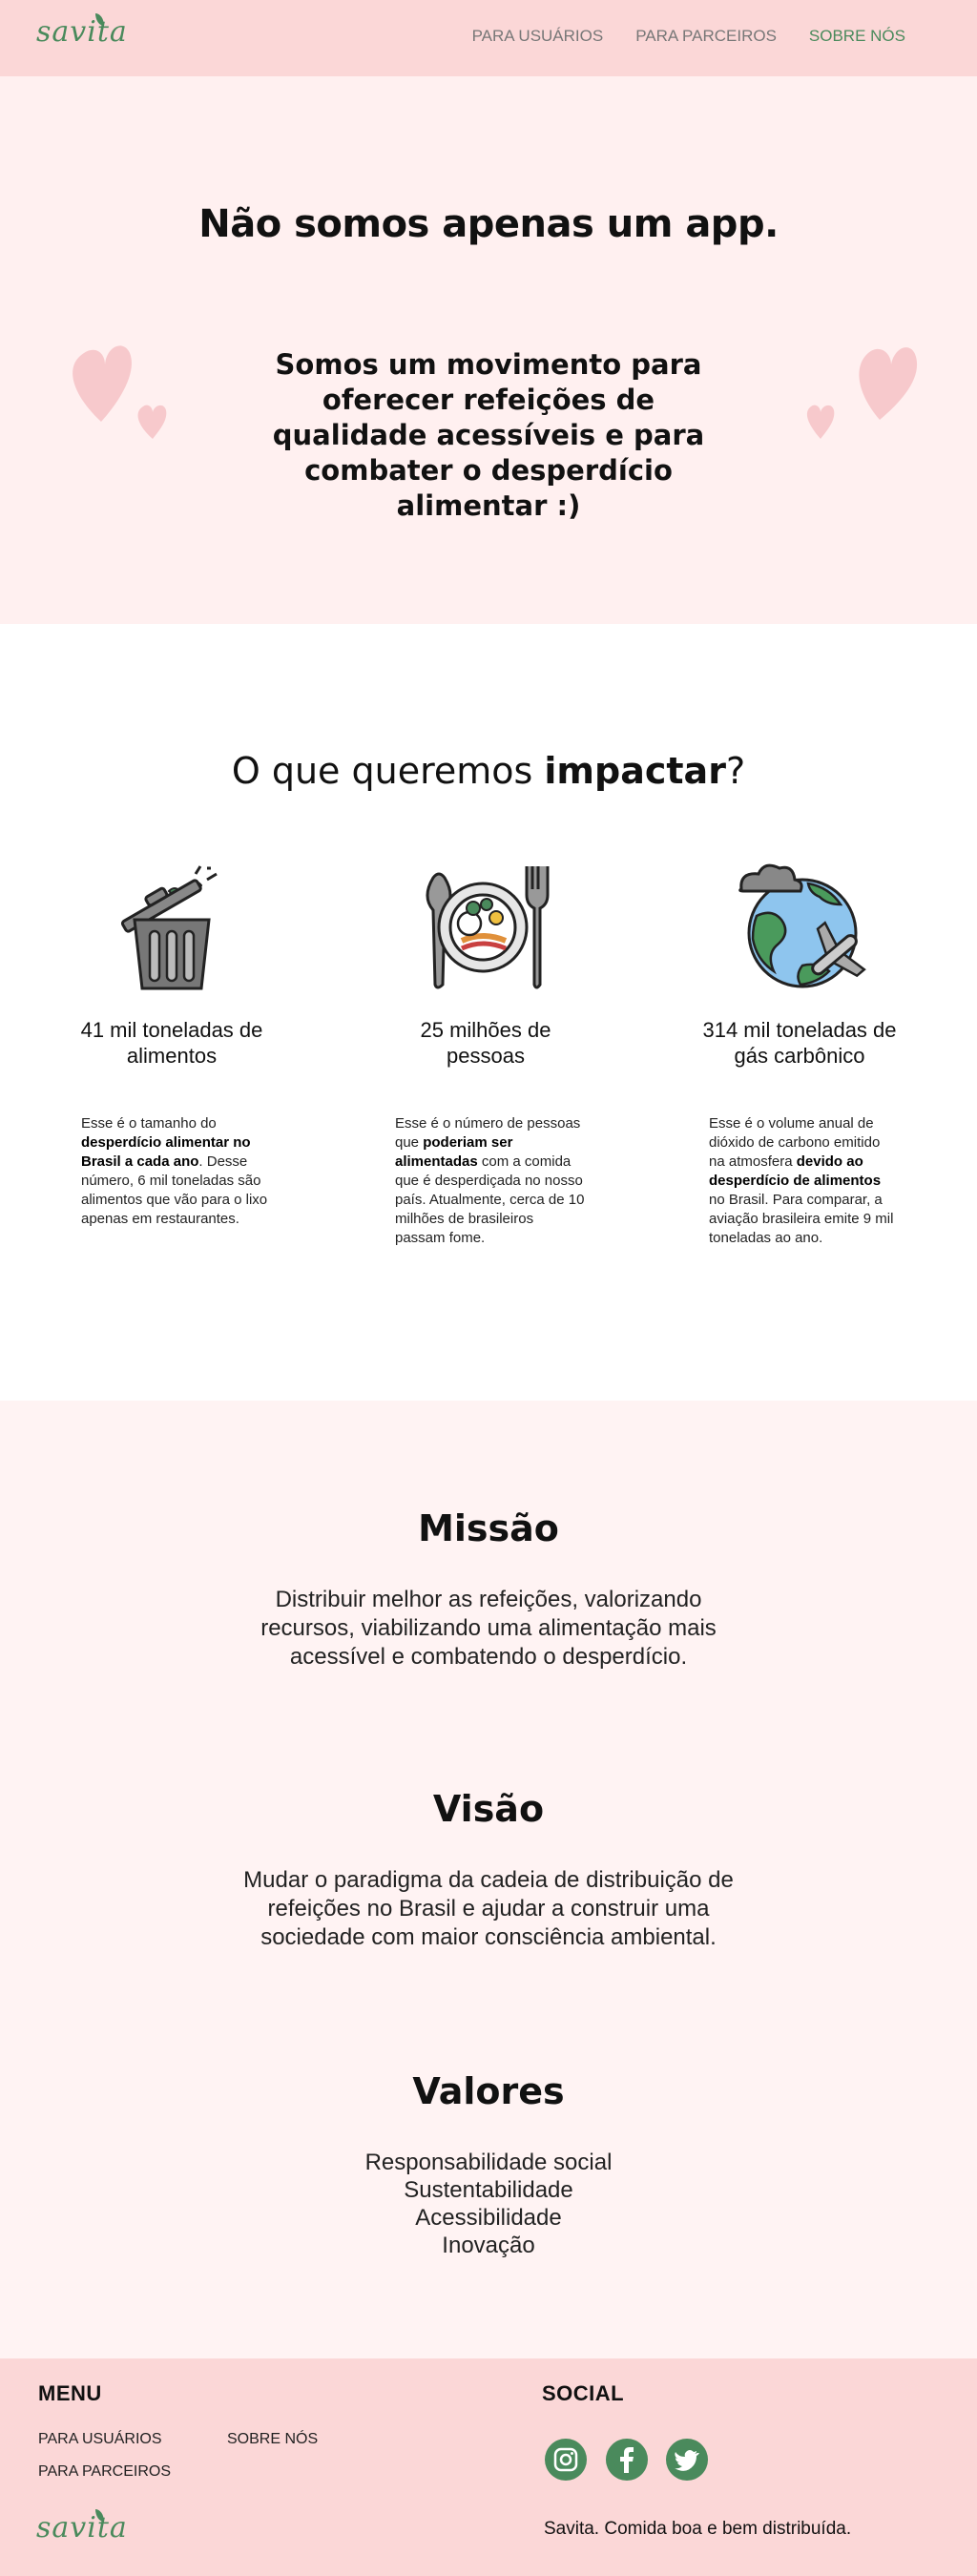  What do you see at coordinates (169, 927) in the screenshot?
I see `trash-can-icon` at bounding box center [169, 927].